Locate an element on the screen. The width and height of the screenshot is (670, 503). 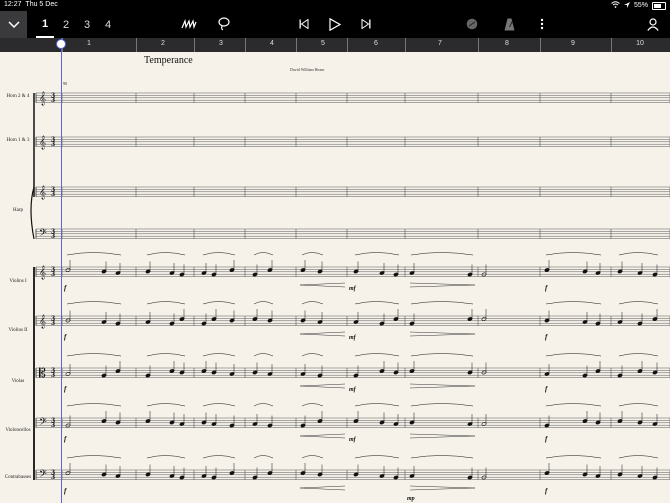
ruler-bar-7: 7 is located at coordinates (423, 45).